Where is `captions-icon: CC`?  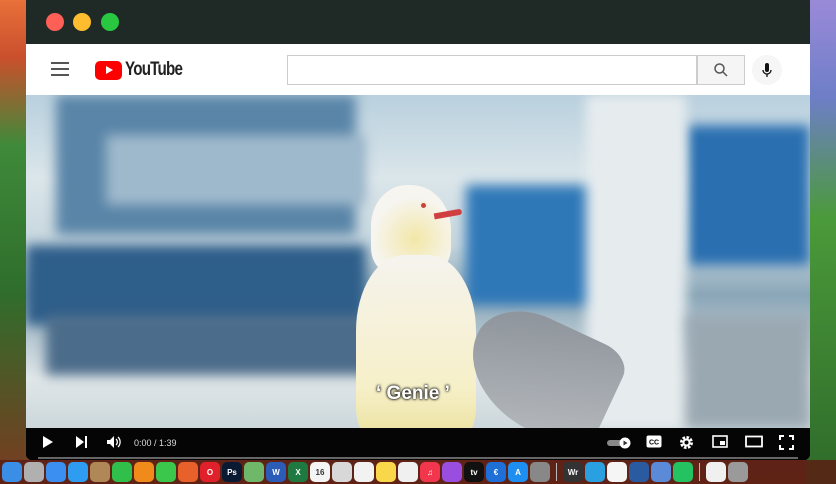 captions-icon: CC is located at coordinates (654, 441).